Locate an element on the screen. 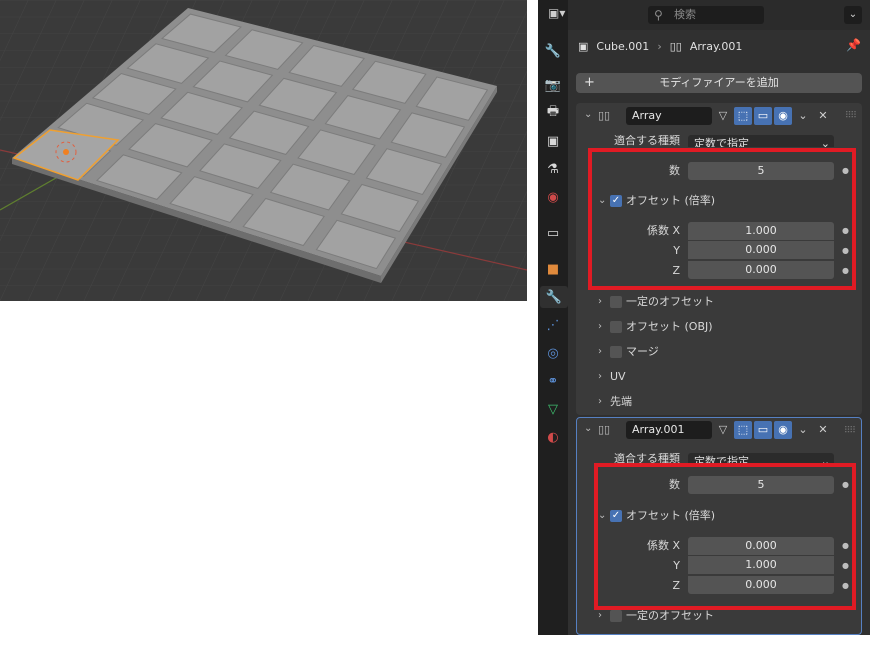 The image size is (881, 645). search-input: ⚲ 検索 is located at coordinates (706, 15).